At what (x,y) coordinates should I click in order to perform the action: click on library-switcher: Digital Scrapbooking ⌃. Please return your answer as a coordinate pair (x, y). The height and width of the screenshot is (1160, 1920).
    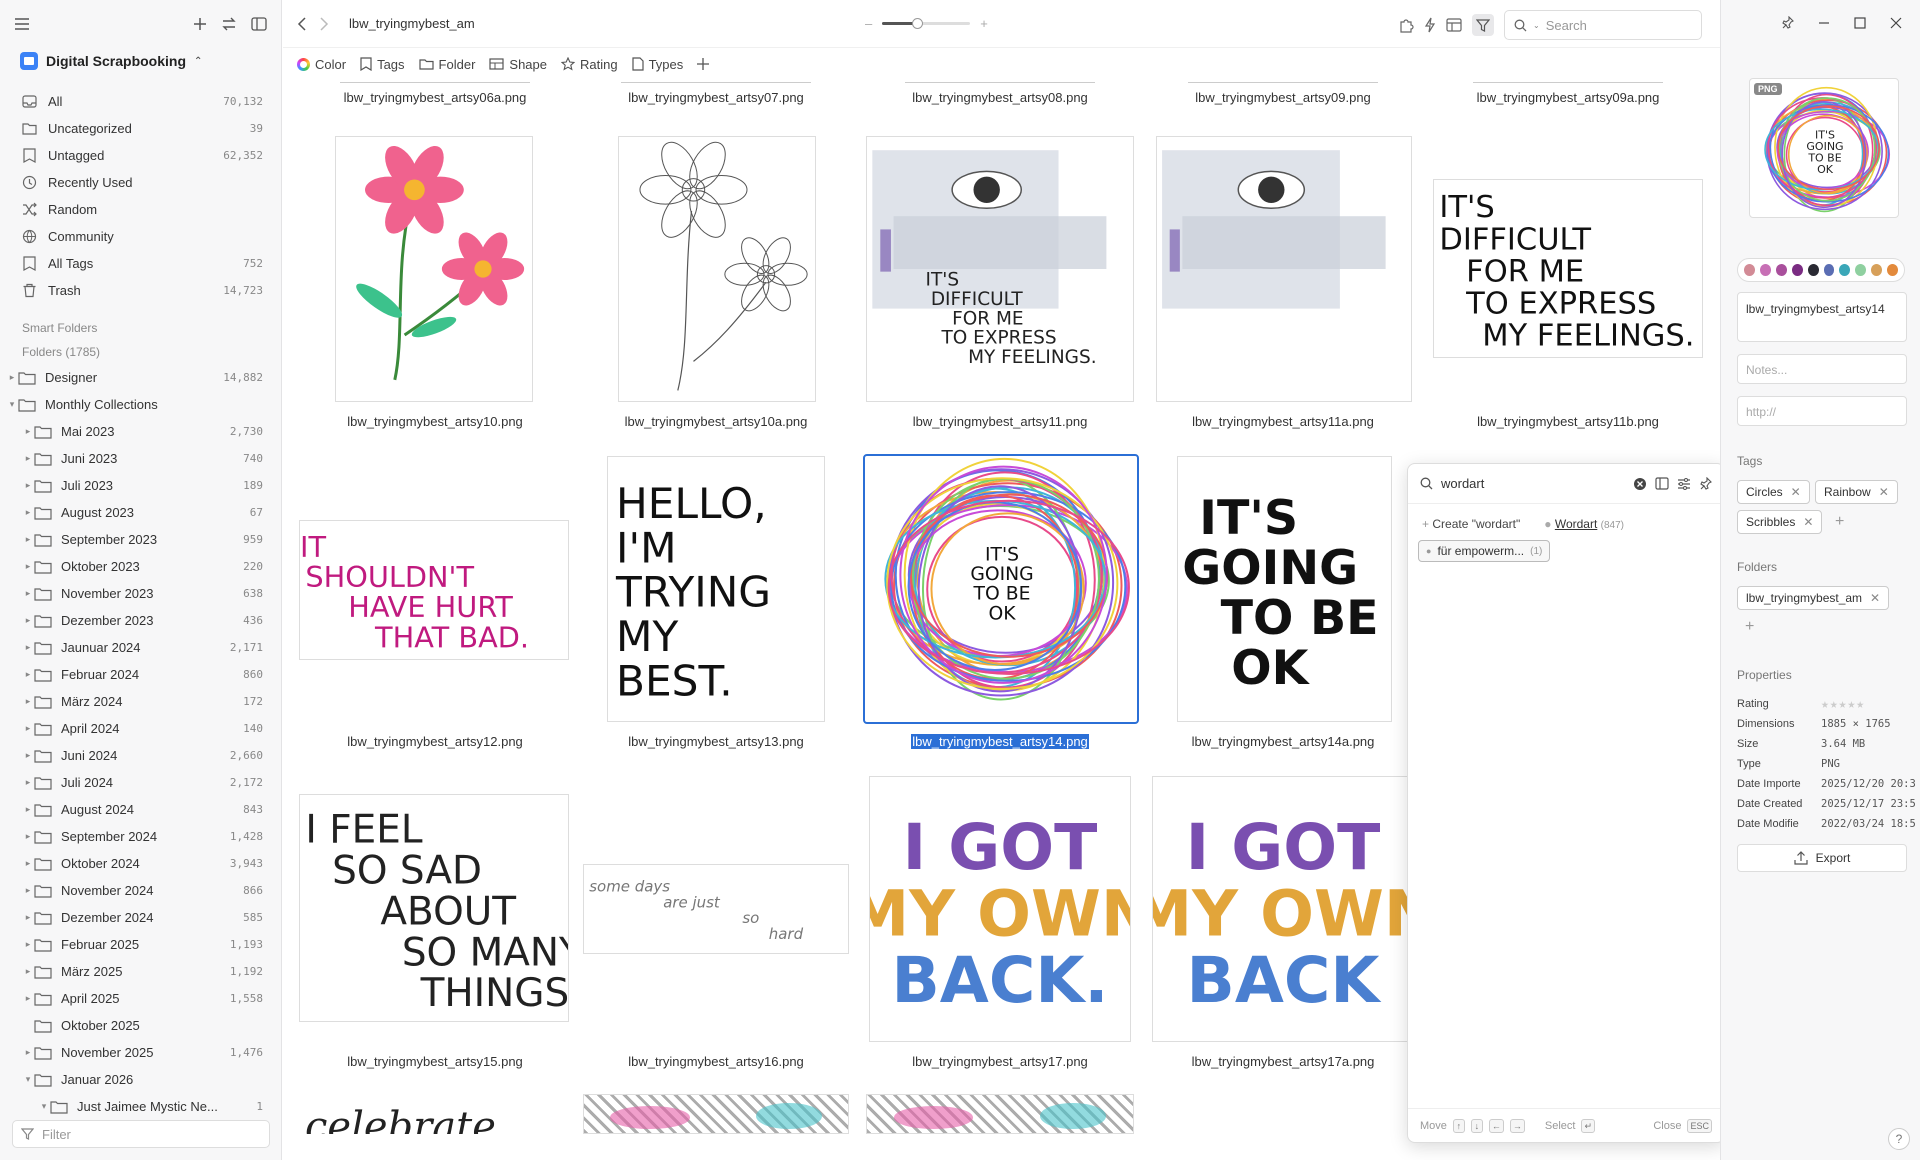
    Looking at the image, I should click on (140, 61).